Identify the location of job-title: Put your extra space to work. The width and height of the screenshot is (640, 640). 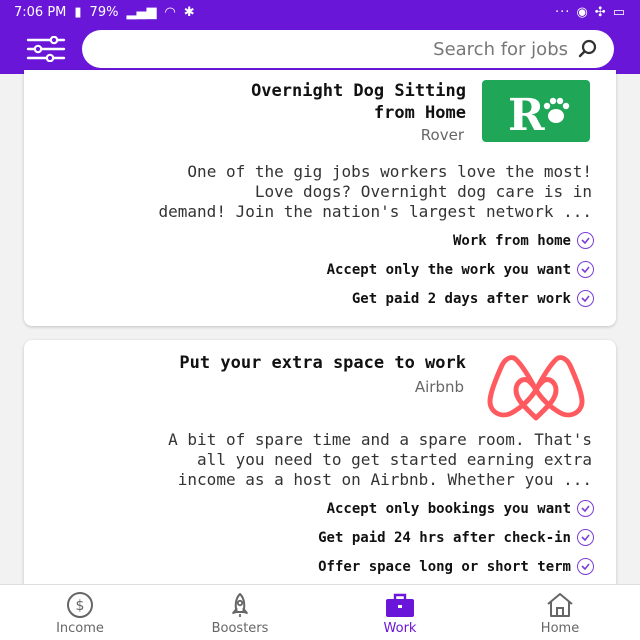
(322, 363).